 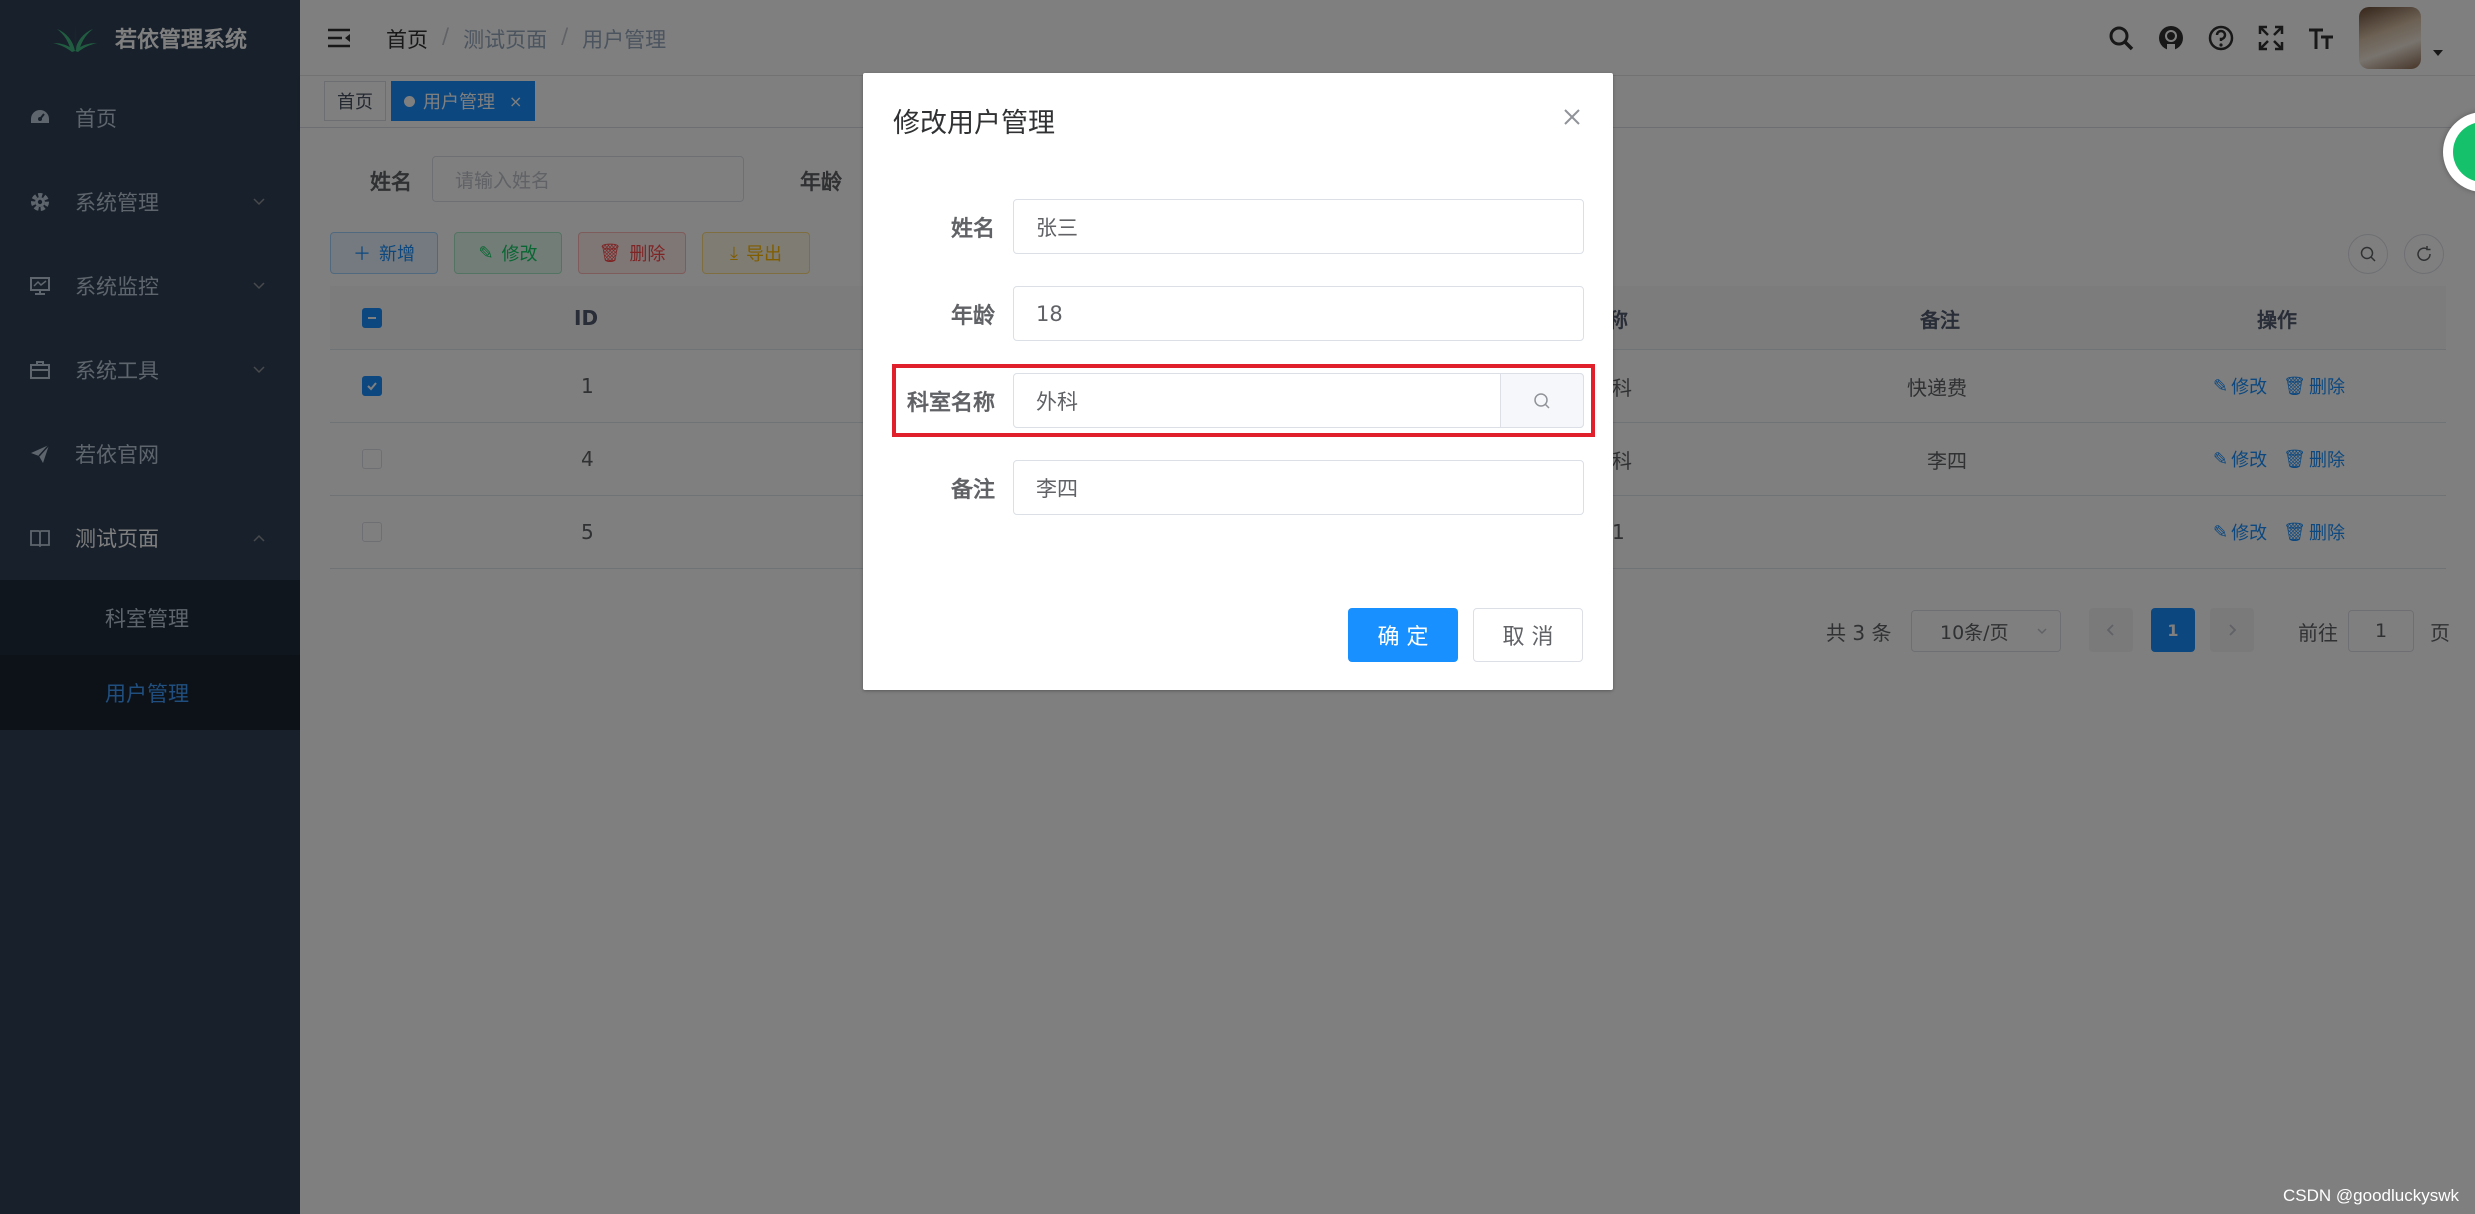 I want to click on name-field: 张三, so click(x=1298, y=226).